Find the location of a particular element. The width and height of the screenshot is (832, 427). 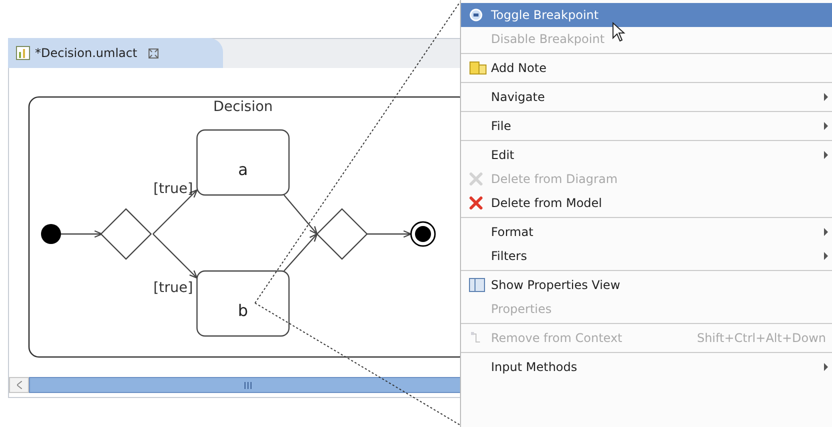

menu-item: File is located at coordinates (646, 126).